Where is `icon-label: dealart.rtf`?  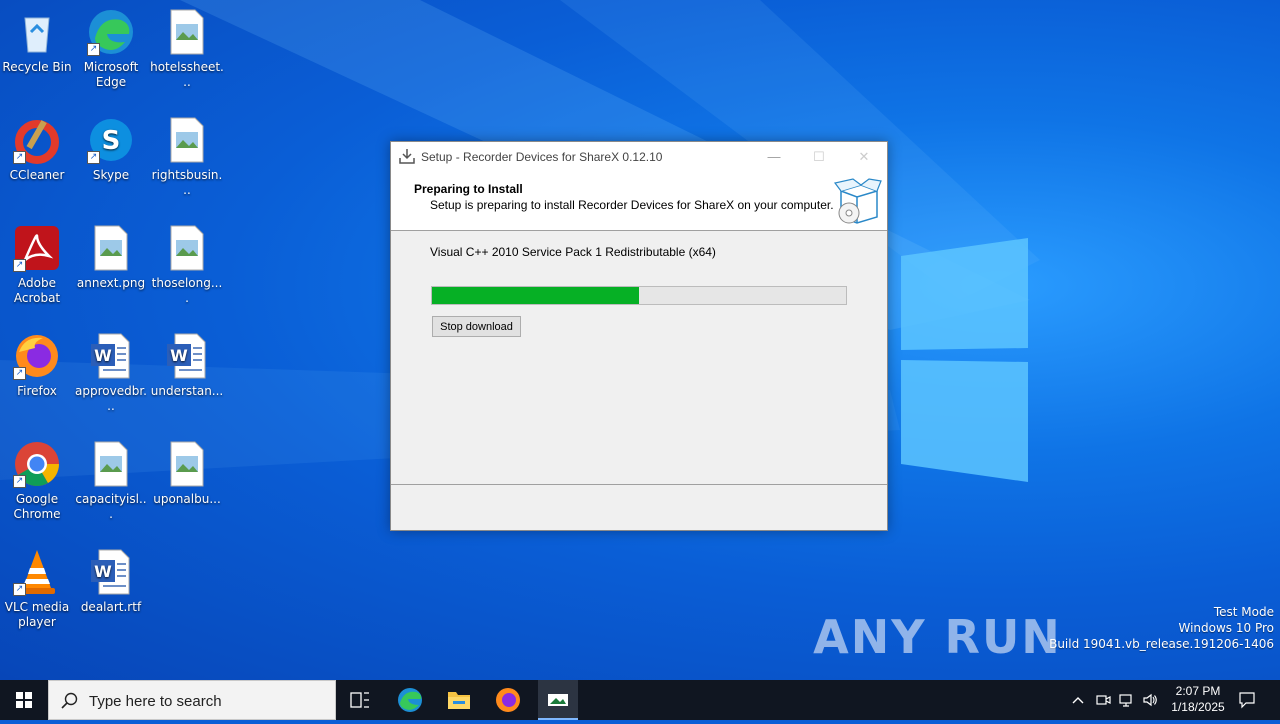 icon-label: dealart.rtf is located at coordinates (111, 607).